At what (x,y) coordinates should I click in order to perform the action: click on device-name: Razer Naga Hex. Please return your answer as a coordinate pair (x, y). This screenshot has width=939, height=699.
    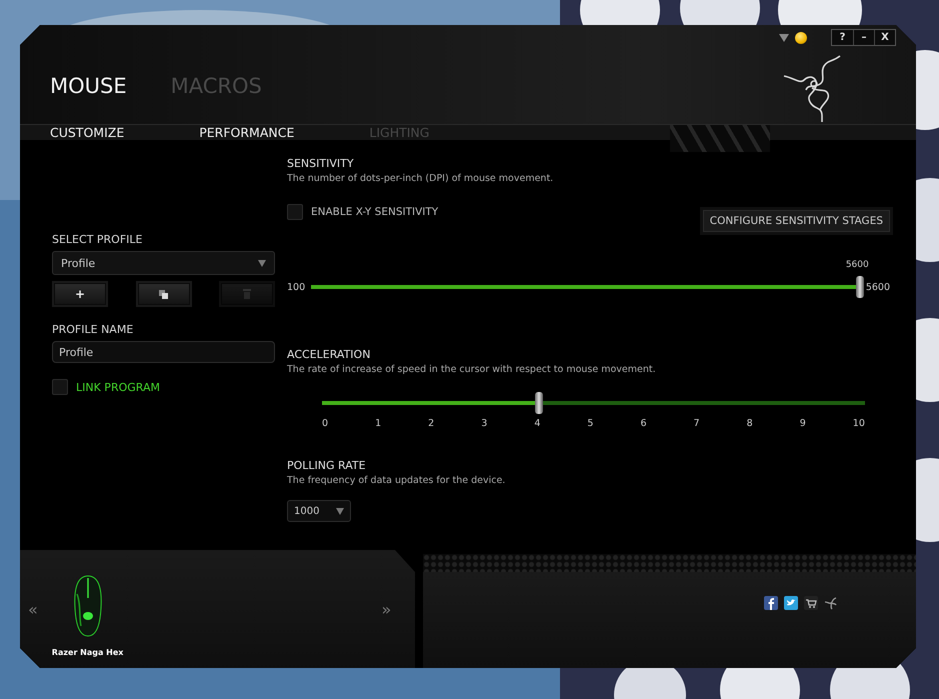
    Looking at the image, I should click on (88, 652).